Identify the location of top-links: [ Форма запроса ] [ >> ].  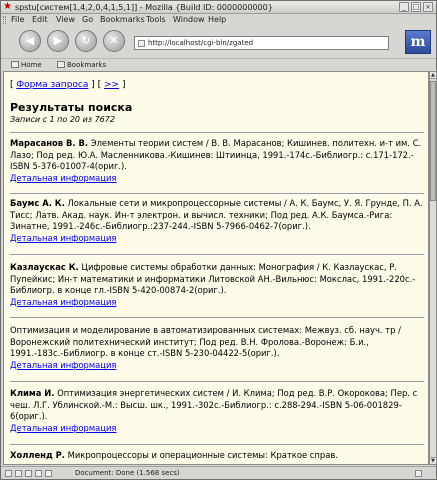
(67, 85).